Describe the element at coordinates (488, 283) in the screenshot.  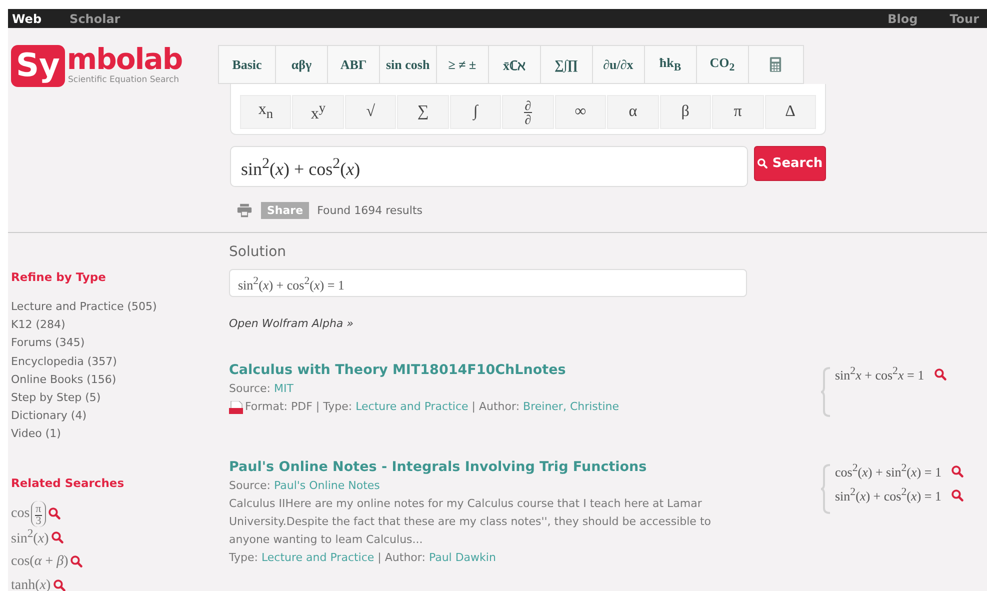
I see `solution-formula: sin$^{2}$(x) + cos$^{2}$(x) = 1` at that location.